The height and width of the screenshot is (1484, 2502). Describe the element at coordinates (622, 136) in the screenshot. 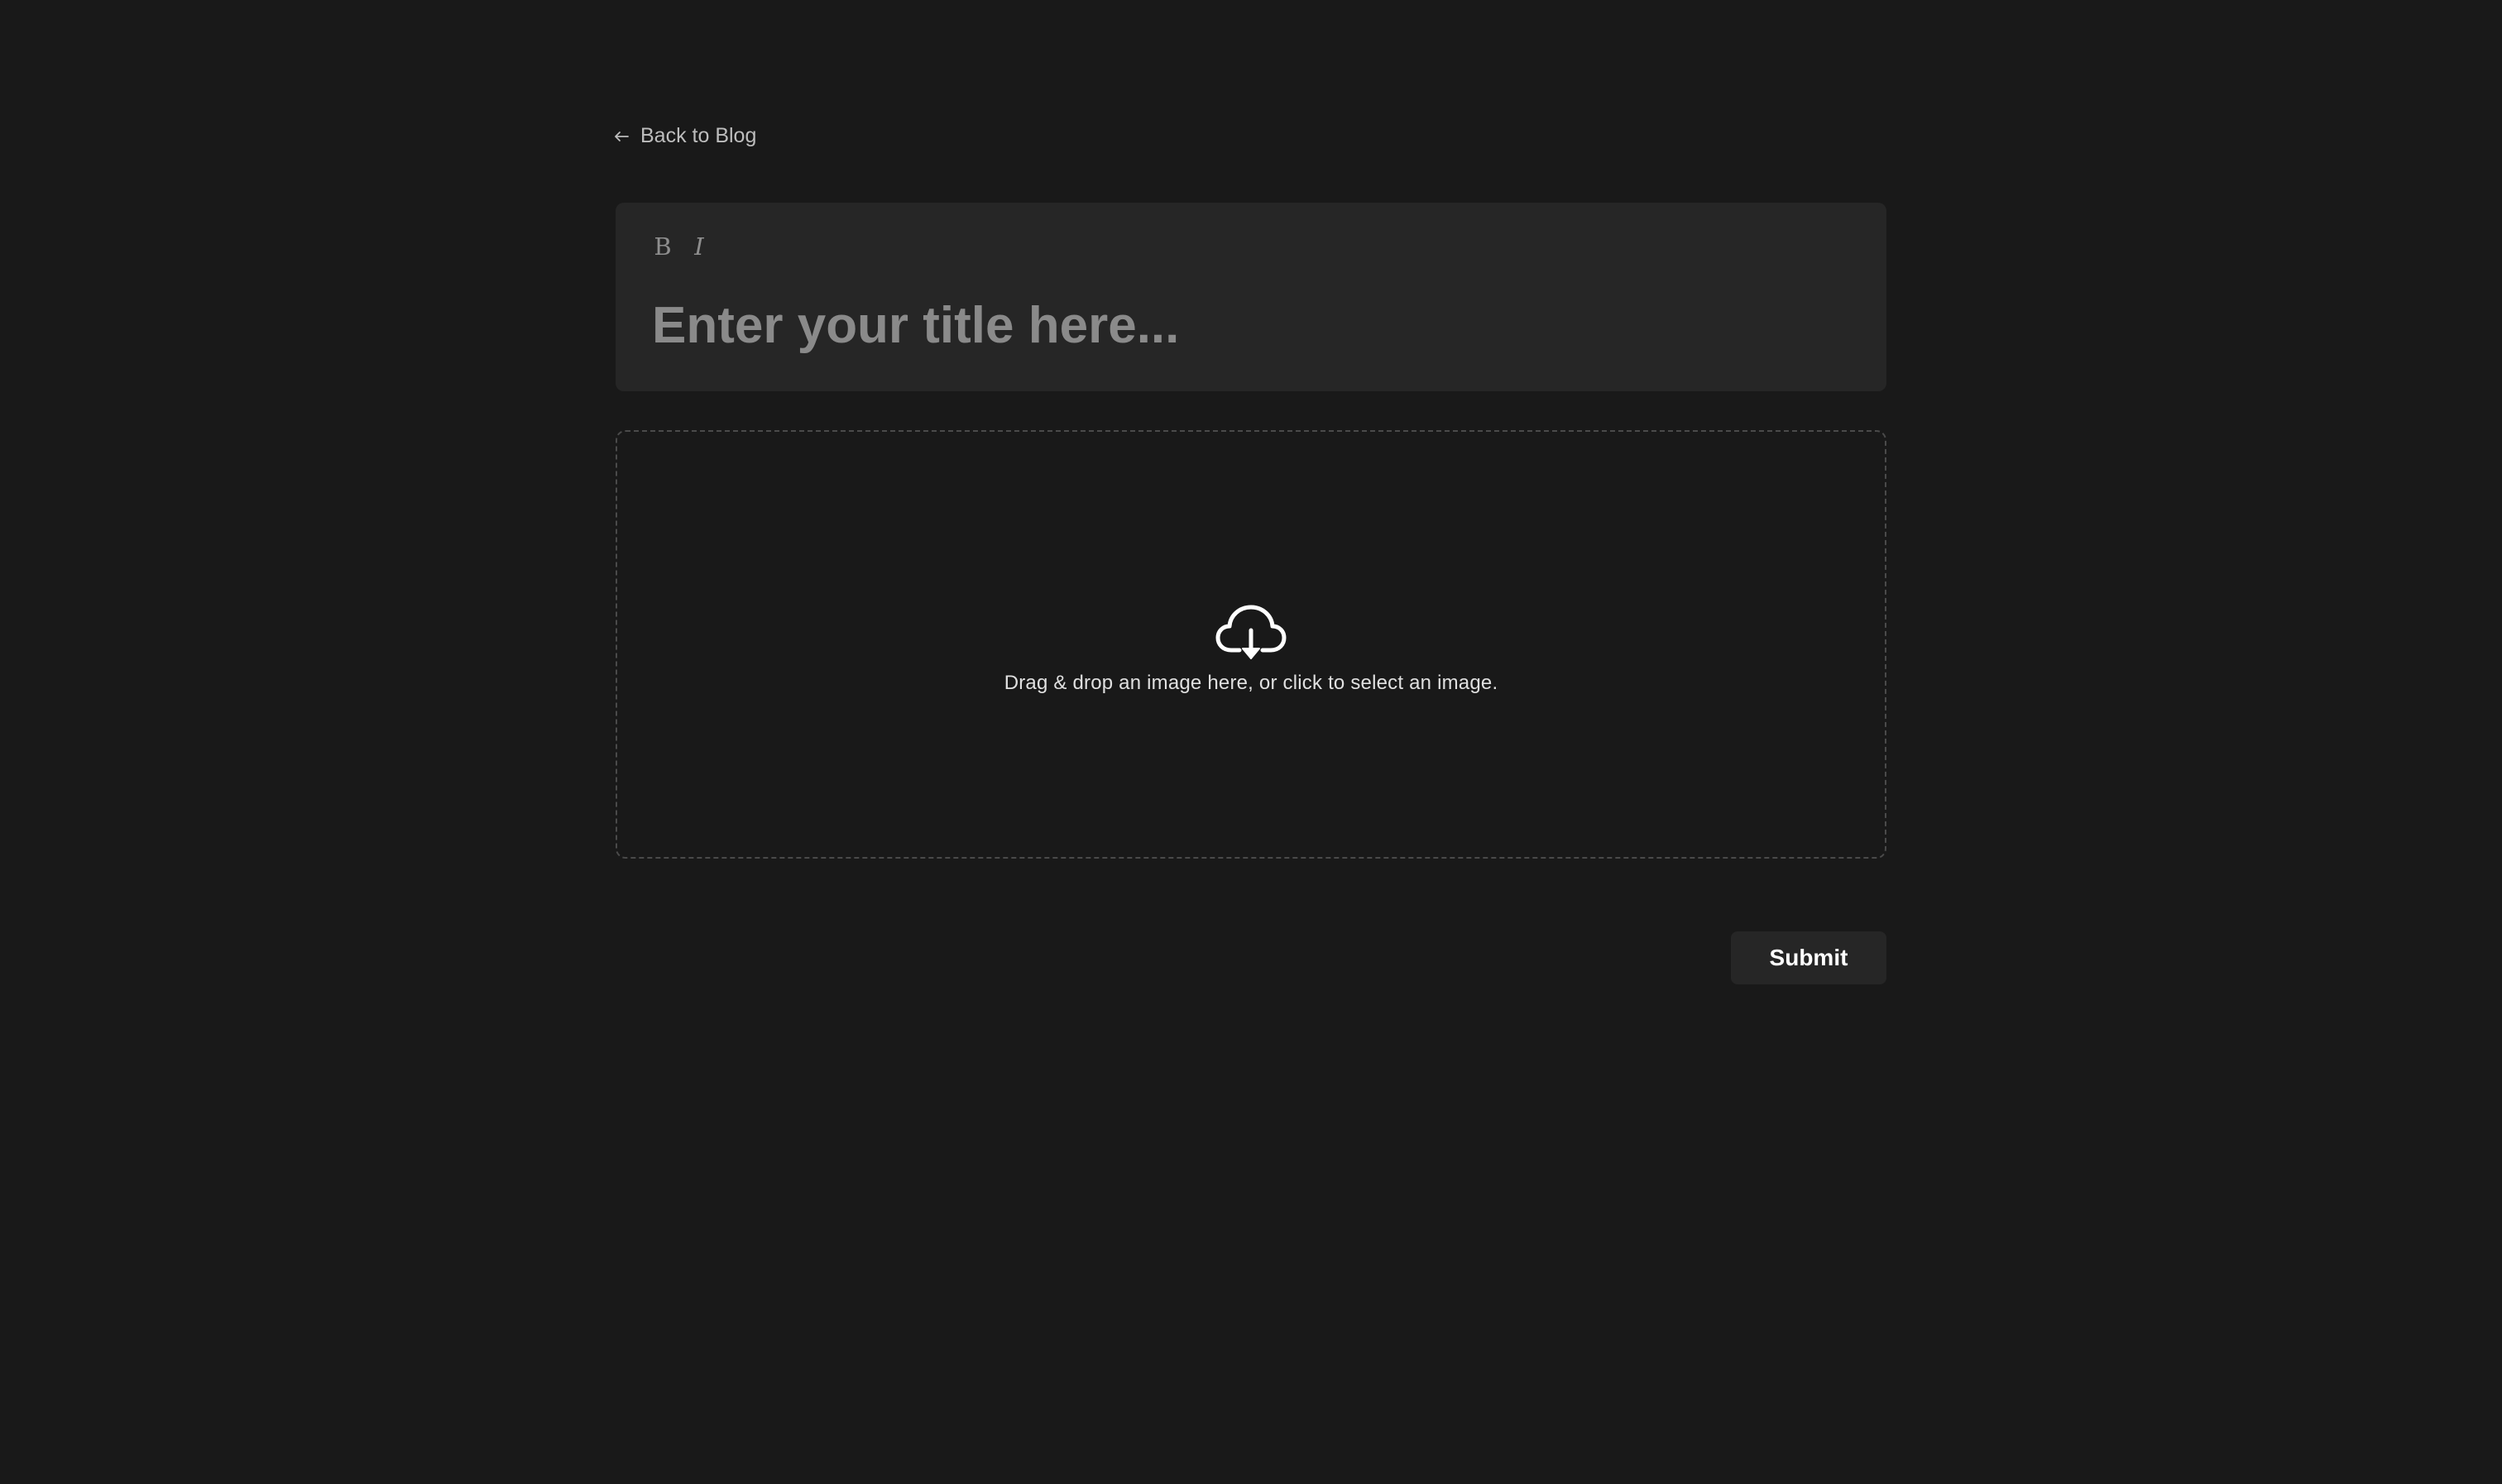

I see `arrow-left-icon` at that location.